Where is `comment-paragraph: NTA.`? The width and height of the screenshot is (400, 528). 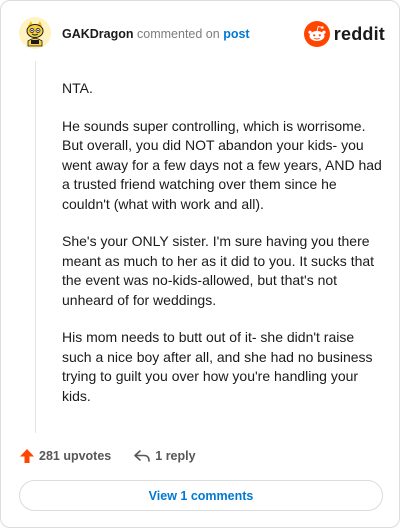 comment-paragraph: NTA. is located at coordinates (77, 88).